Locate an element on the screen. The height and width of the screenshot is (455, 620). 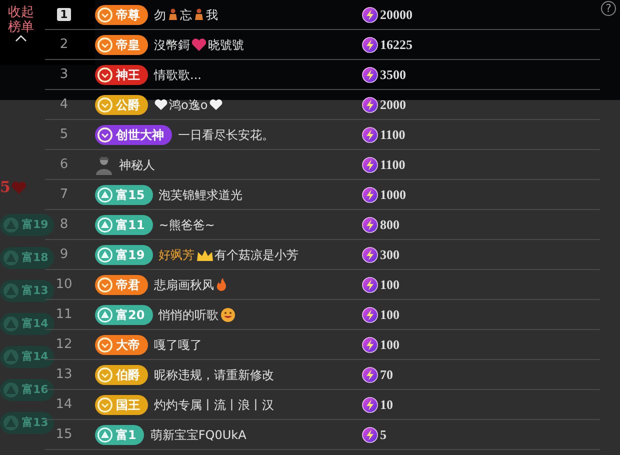
score-value: 5 is located at coordinates (383, 435).